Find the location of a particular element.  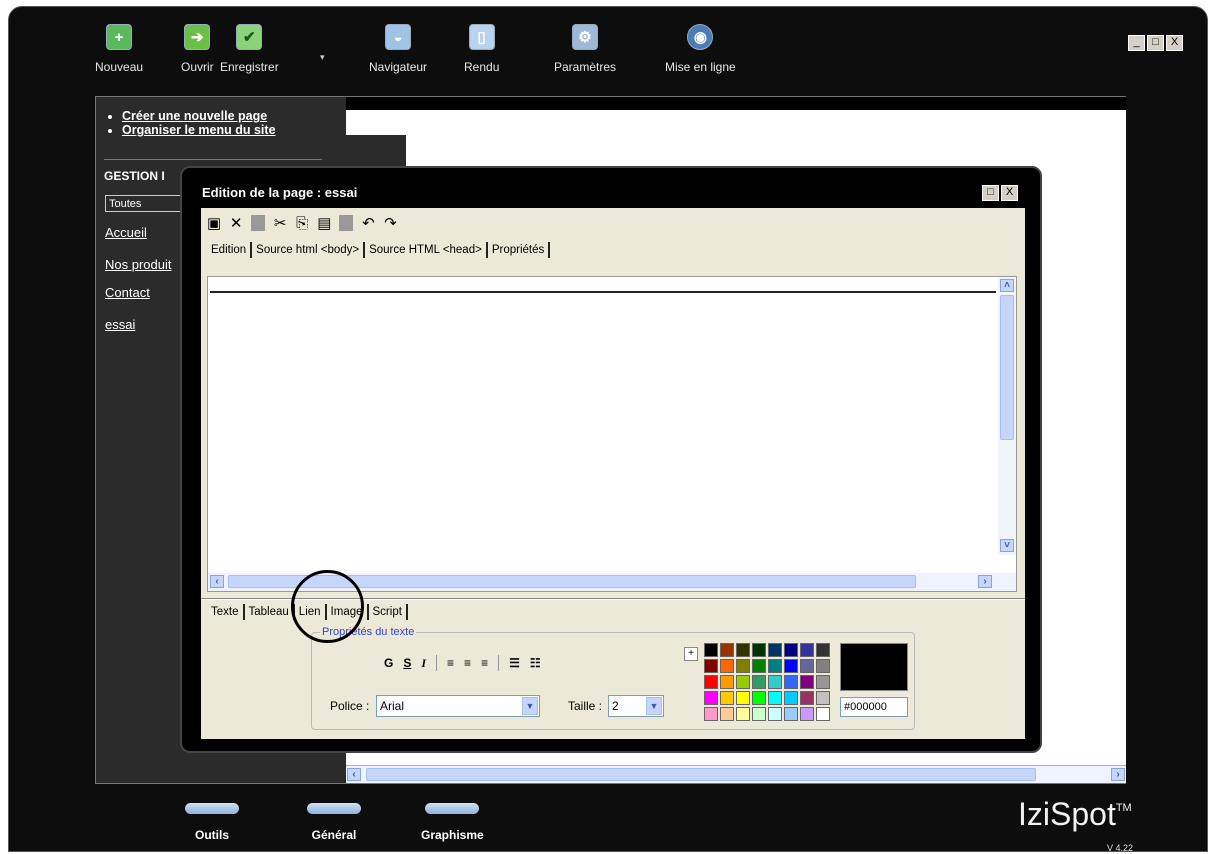

numbered-list-icon: ☷ is located at coordinates (535, 663).